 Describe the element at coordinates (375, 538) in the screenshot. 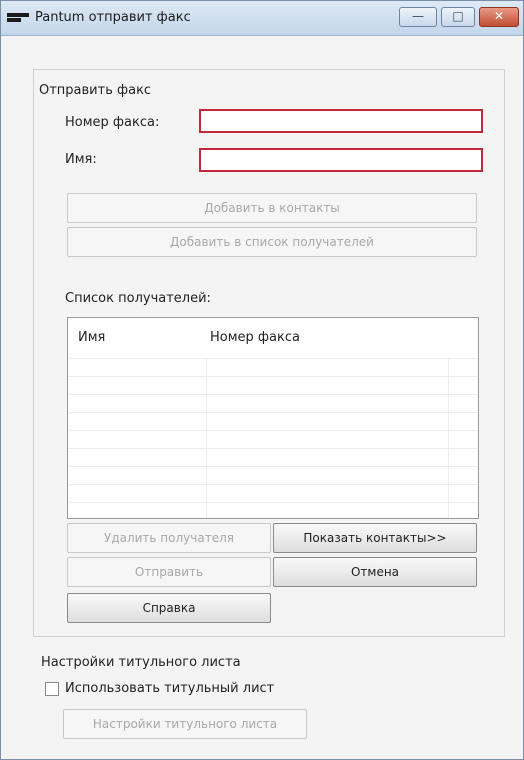

I see `show-contacts-button: Показать контакты>>` at that location.